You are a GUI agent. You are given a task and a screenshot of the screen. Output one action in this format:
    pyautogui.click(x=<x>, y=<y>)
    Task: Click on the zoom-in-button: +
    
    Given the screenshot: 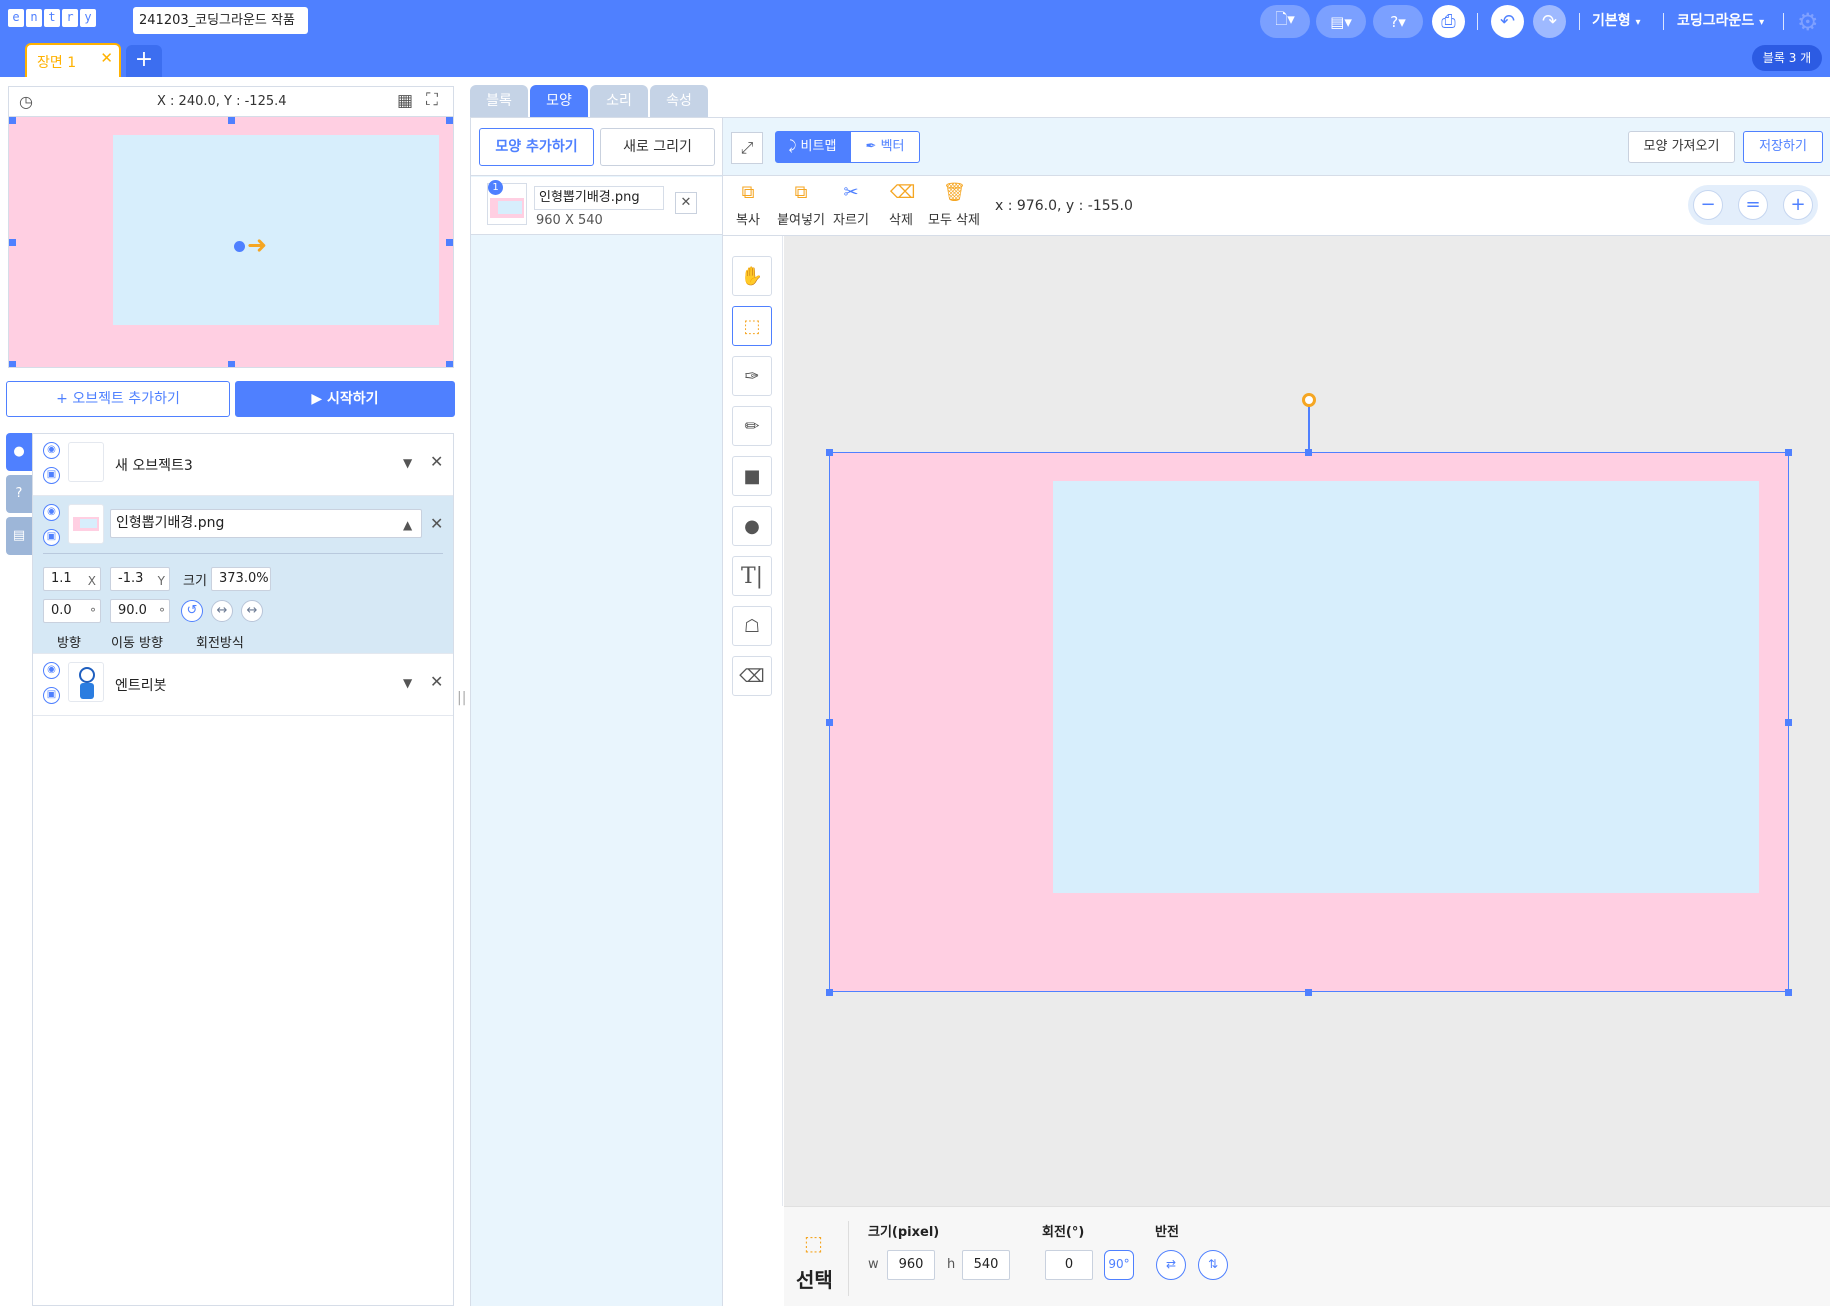 What is the action you would take?
    pyautogui.click(x=1798, y=205)
    